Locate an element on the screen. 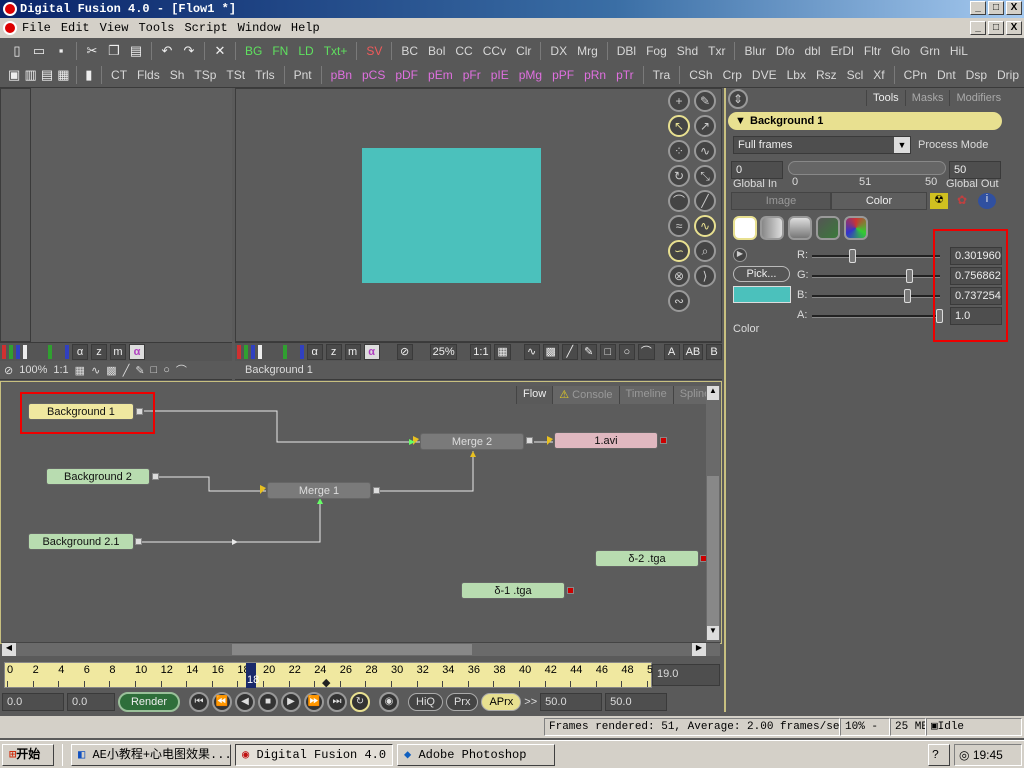 The height and width of the screenshot is (768, 1024). rect-icon: □ is located at coordinates (154, 370).